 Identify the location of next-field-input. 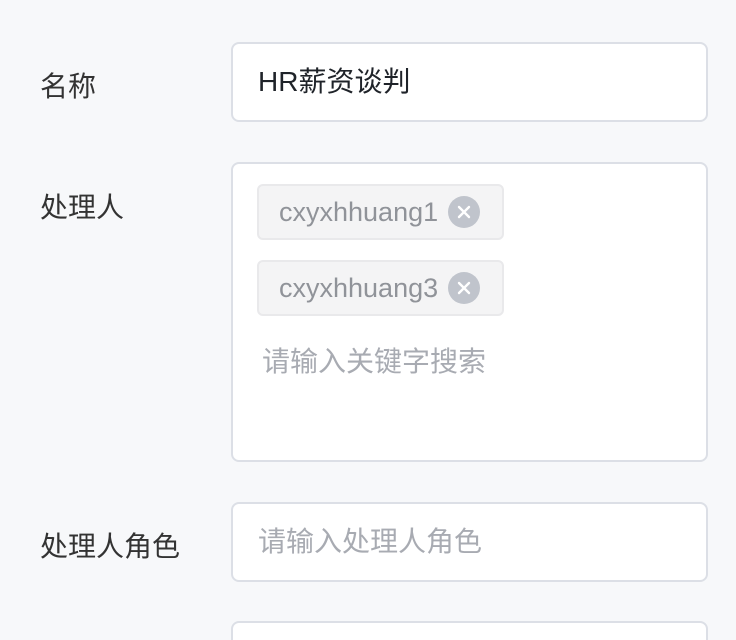
(469, 630).